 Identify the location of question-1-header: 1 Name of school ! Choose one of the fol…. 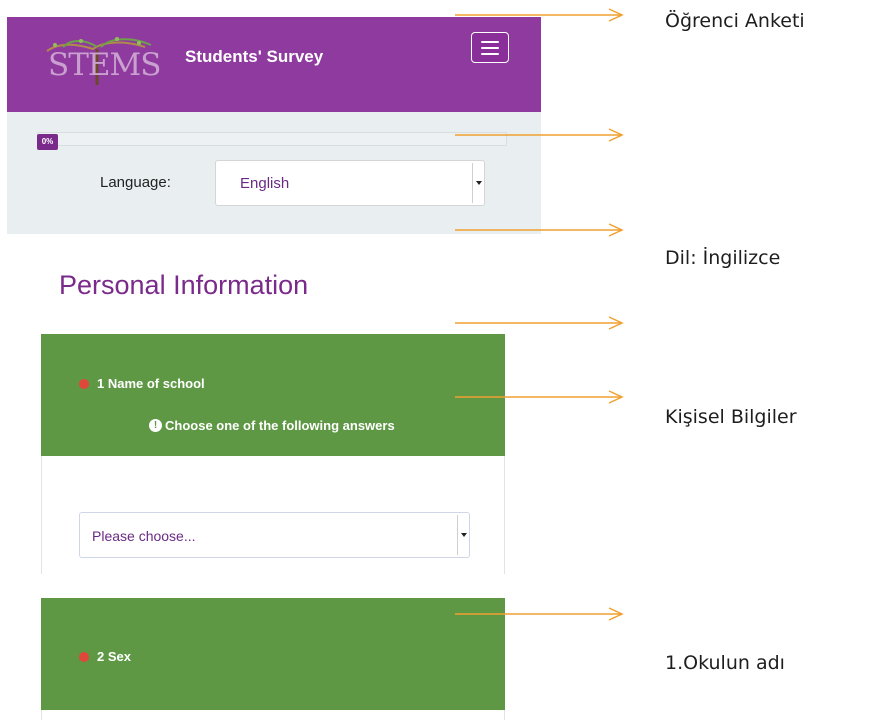
(273, 395).